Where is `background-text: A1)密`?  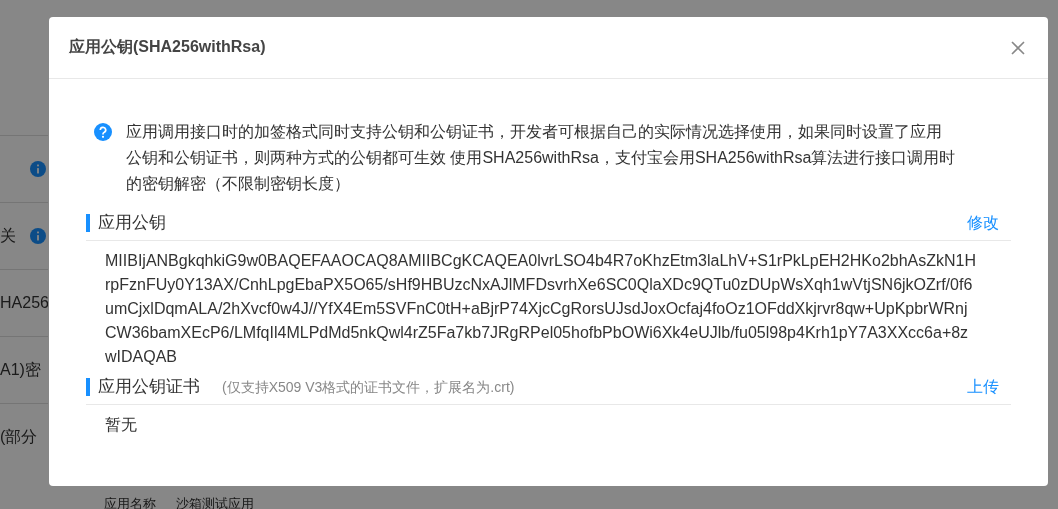
background-text: A1)密 is located at coordinates (20, 369).